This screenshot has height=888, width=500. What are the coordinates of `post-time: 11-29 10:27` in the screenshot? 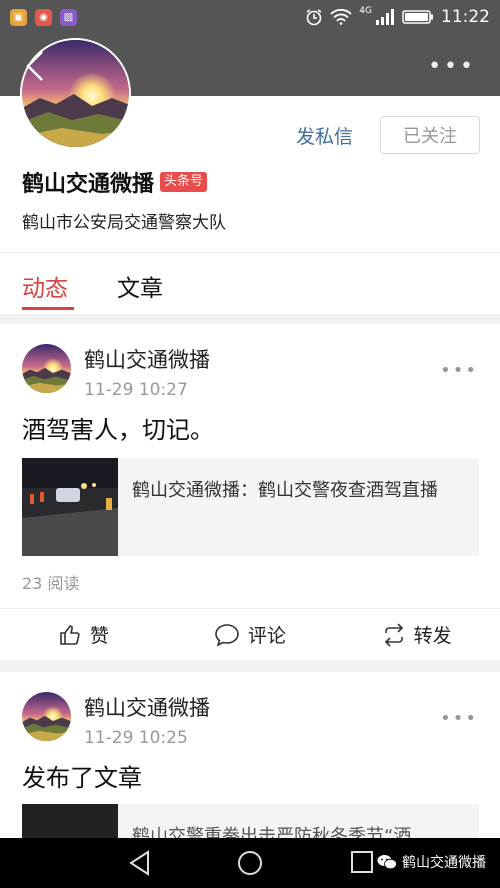 It's located at (136, 390).